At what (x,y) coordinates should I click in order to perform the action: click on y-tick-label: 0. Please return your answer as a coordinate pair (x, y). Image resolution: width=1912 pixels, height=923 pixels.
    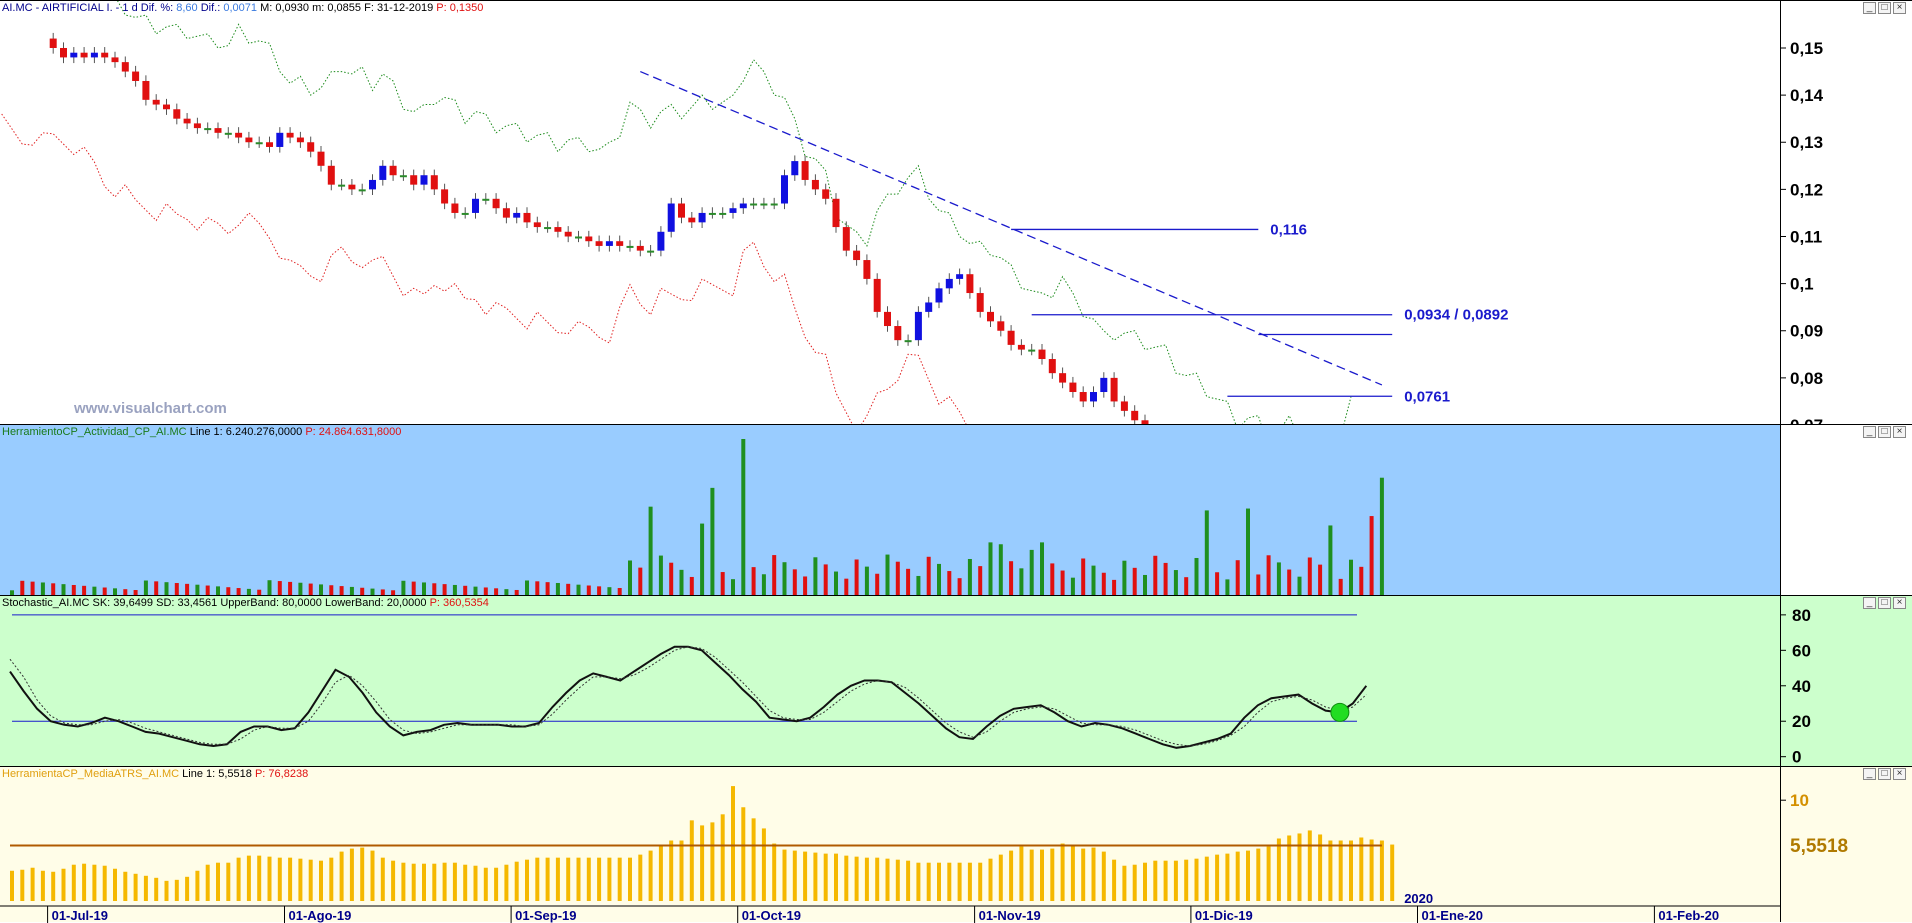
    Looking at the image, I should click on (1796, 757).